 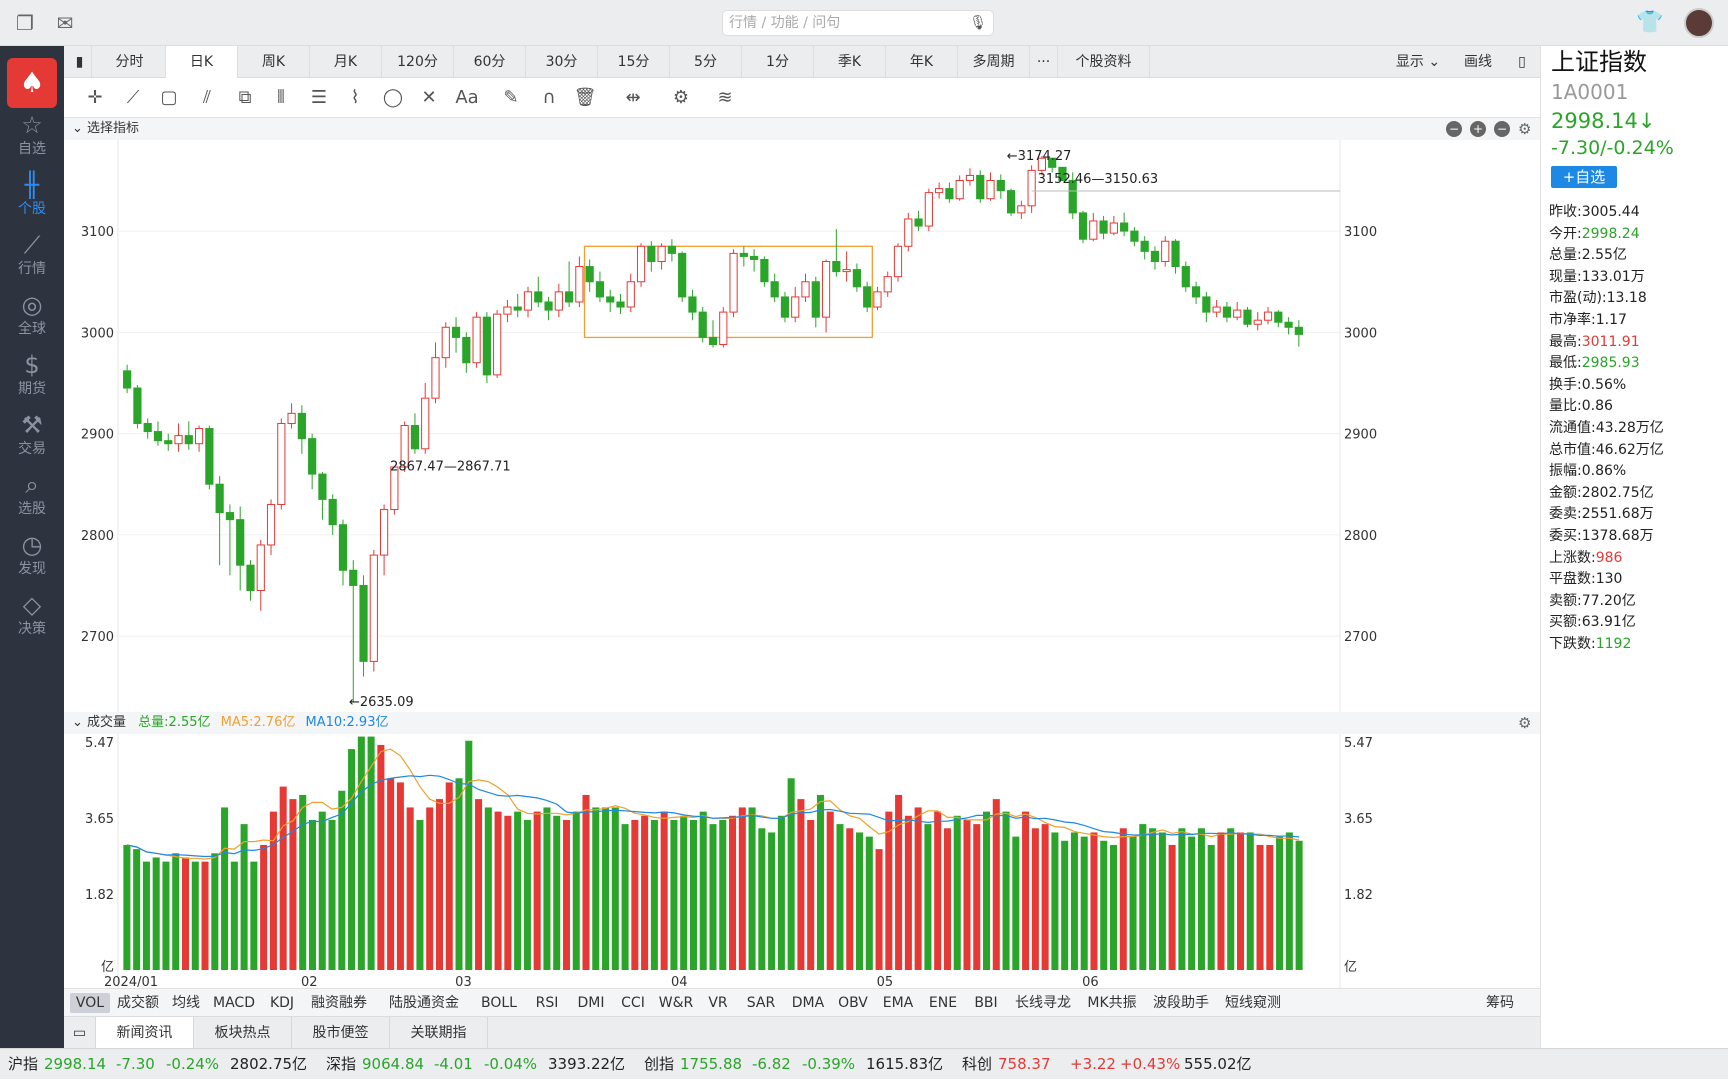 What do you see at coordinates (282, 1003) in the screenshot?
I see `indicator-tab-4: KDJ` at bounding box center [282, 1003].